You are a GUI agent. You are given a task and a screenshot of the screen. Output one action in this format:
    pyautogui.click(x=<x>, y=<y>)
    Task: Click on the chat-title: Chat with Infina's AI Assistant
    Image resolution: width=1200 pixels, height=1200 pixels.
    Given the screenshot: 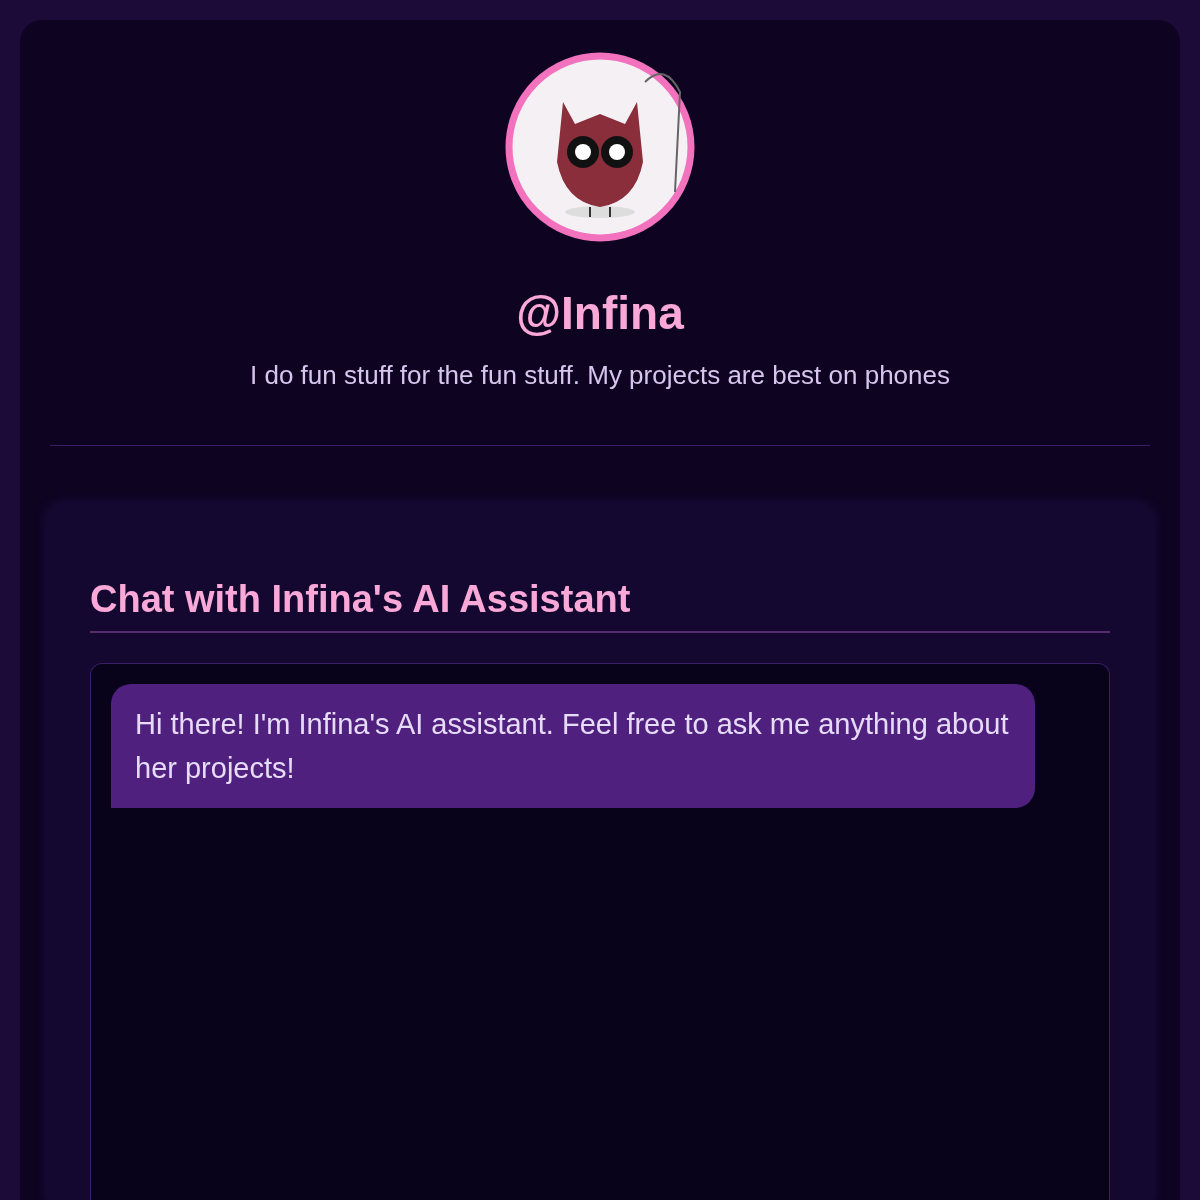 What is the action you would take?
    pyautogui.click(x=600, y=605)
    